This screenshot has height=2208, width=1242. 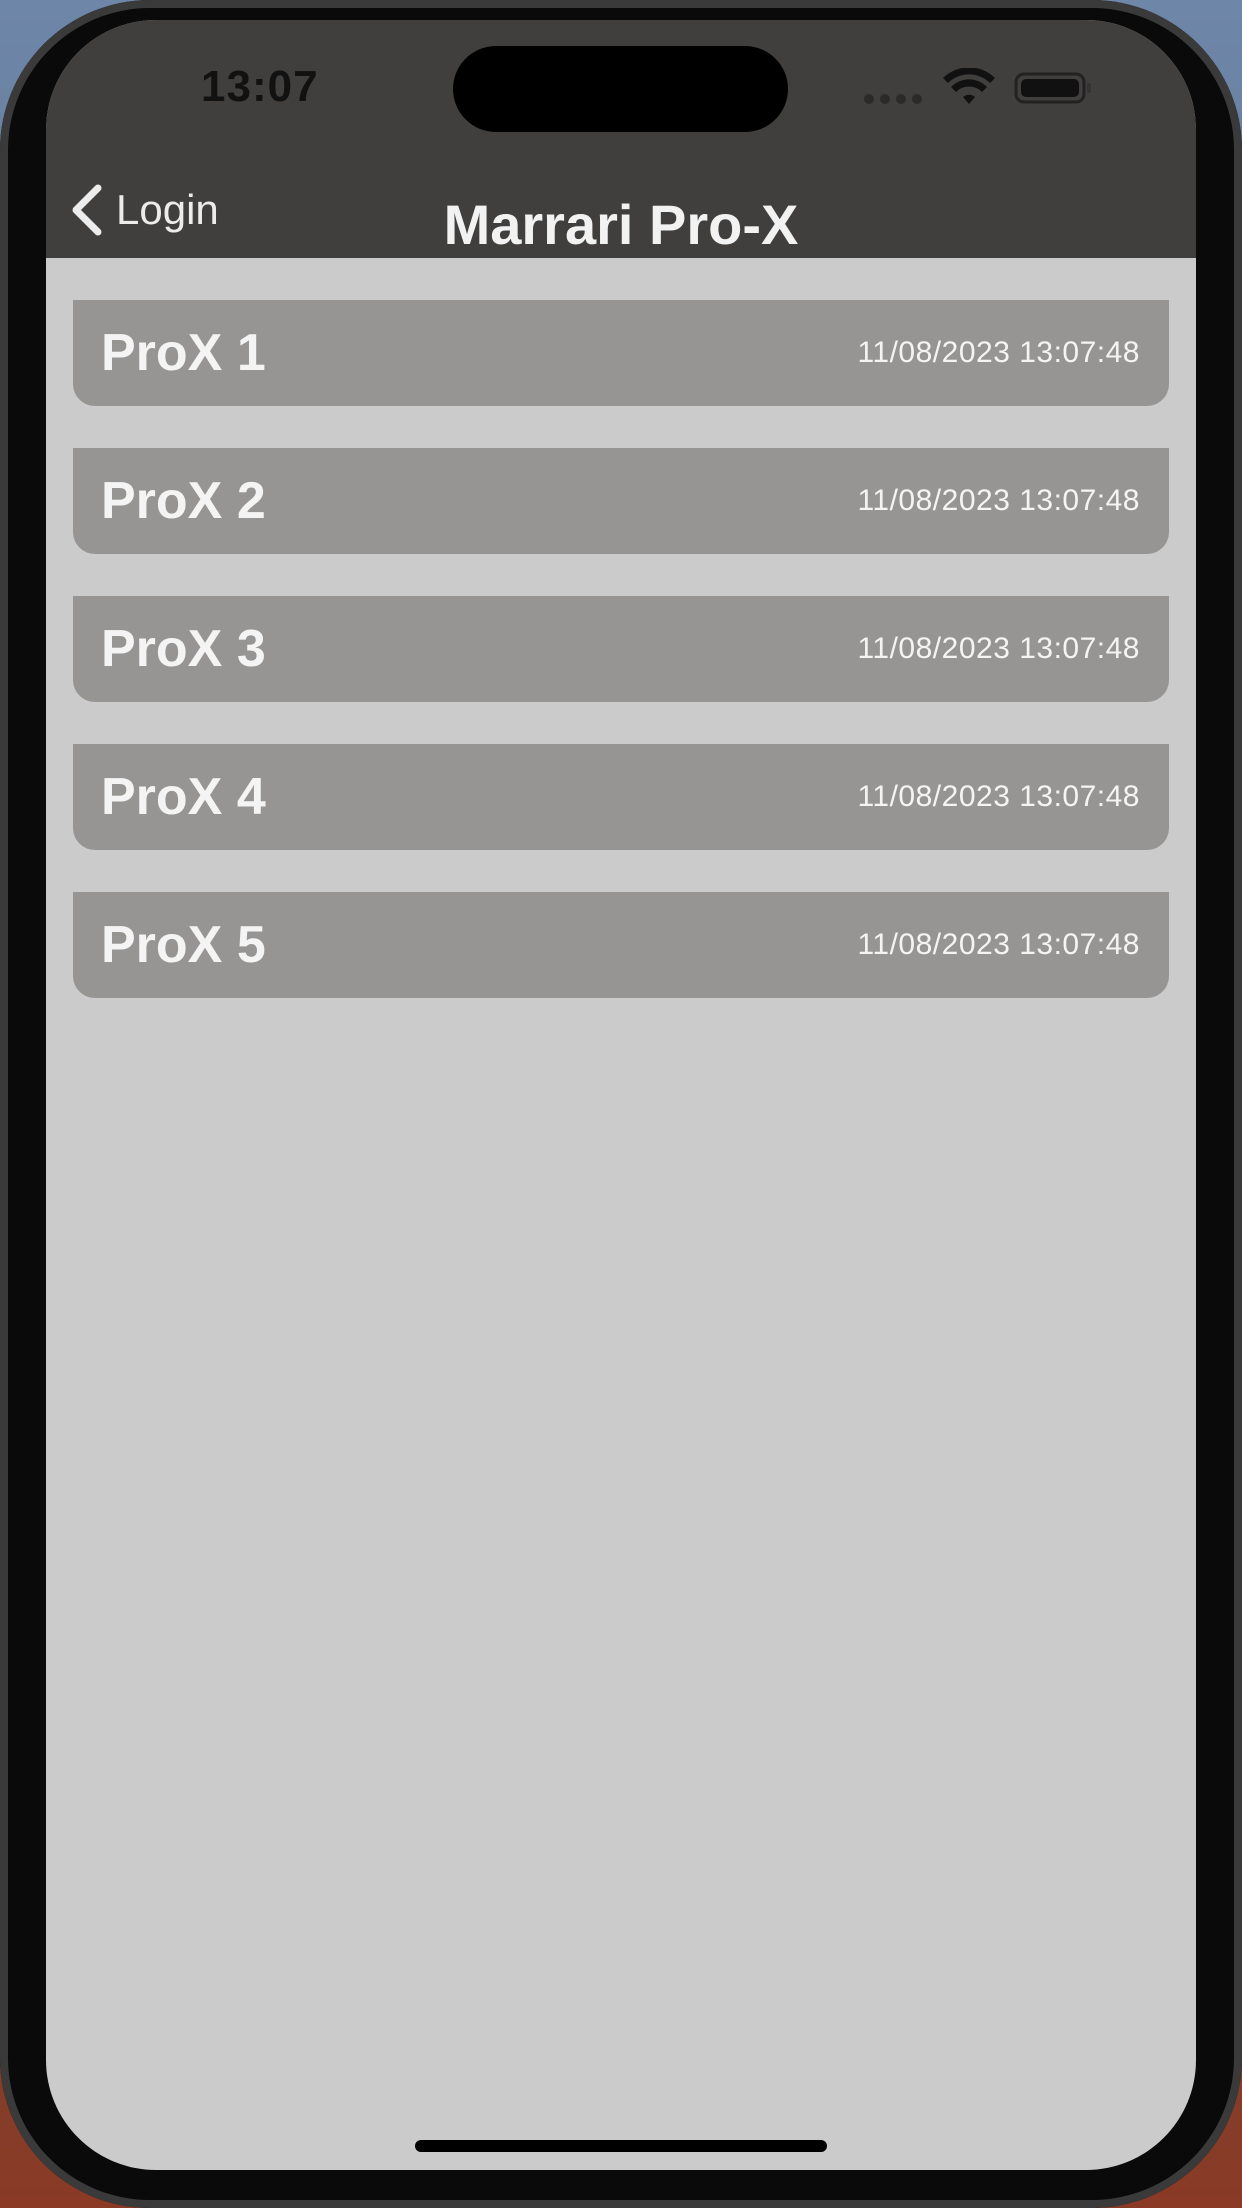 What do you see at coordinates (183, 353) in the screenshot?
I see `device-name: ProX 1` at bounding box center [183, 353].